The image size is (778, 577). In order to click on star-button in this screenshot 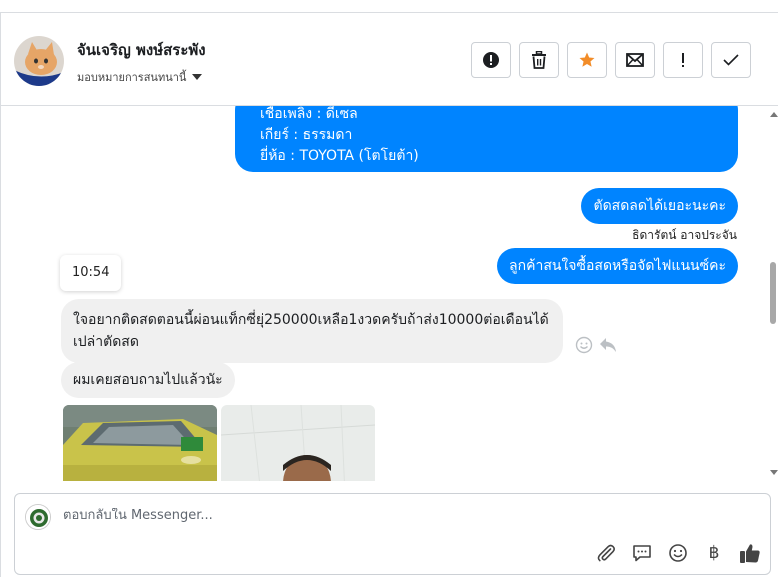, I will do `click(587, 60)`.